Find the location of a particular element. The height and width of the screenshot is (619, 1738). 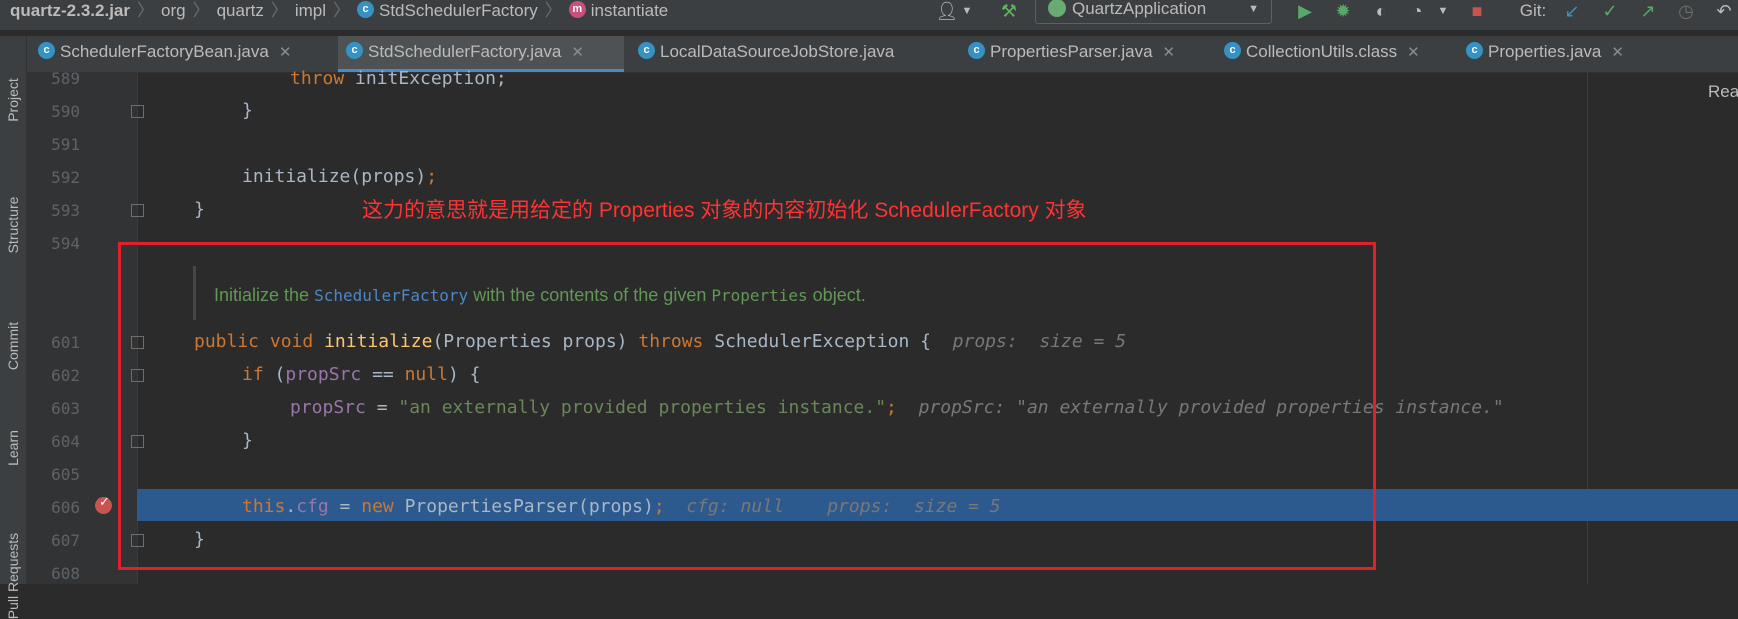

tab-collection-utils: c CollectionUtils.class ✕ is located at coordinates (1342, 54).